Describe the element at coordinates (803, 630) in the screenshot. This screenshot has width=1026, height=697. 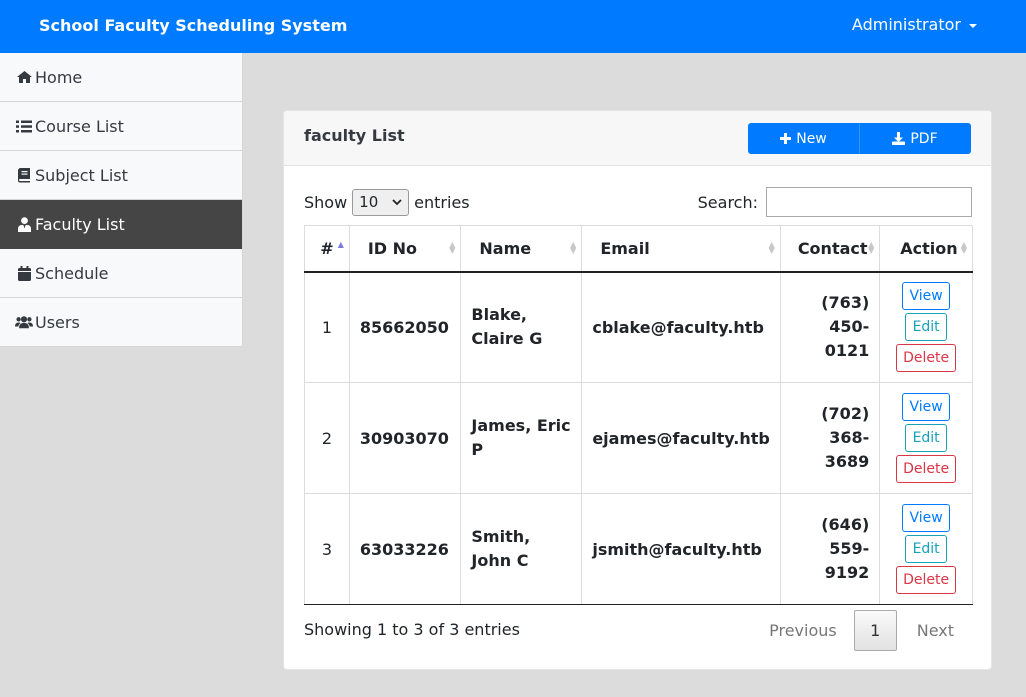
I see `previous-page-button: Previous` at that location.